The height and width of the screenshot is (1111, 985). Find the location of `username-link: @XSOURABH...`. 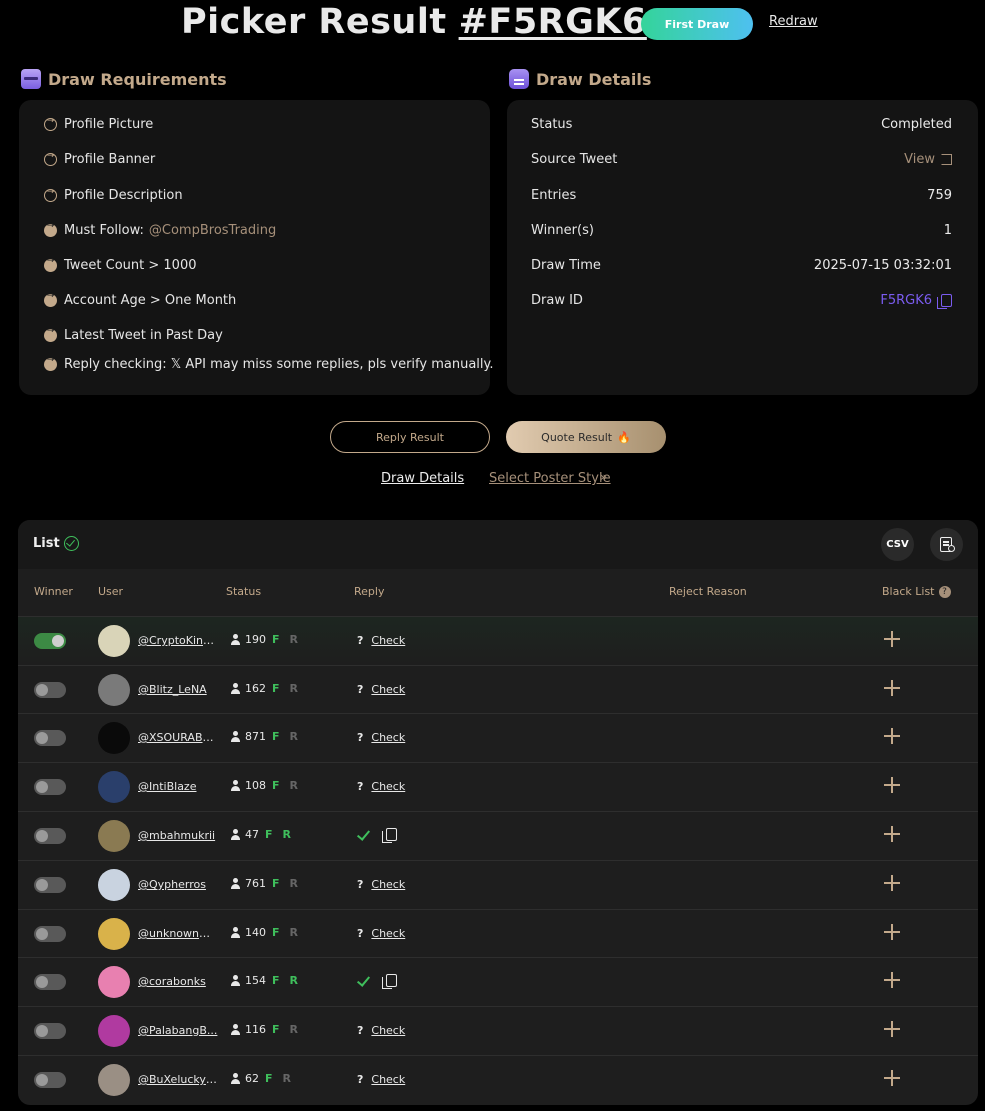

username-link: @XSOURABH... is located at coordinates (178, 737).